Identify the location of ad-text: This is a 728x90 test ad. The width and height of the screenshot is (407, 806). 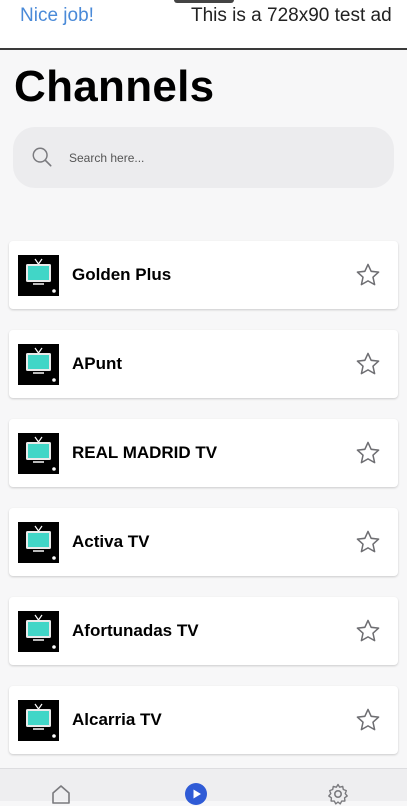
(291, 15).